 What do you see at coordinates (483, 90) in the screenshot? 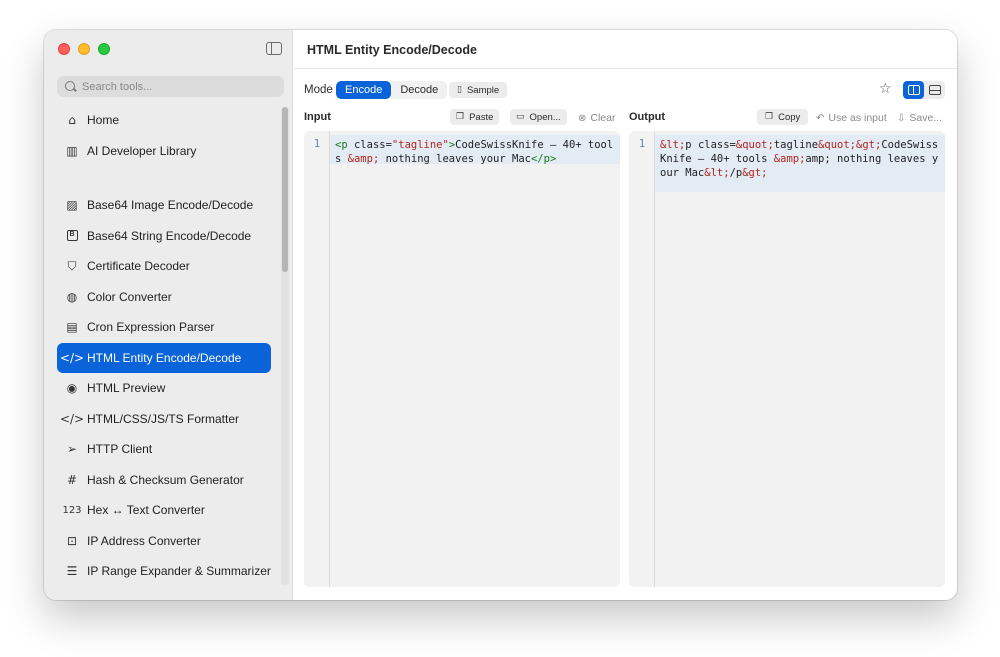
I see `sample-label: Sample` at bounding box center [483, 90].